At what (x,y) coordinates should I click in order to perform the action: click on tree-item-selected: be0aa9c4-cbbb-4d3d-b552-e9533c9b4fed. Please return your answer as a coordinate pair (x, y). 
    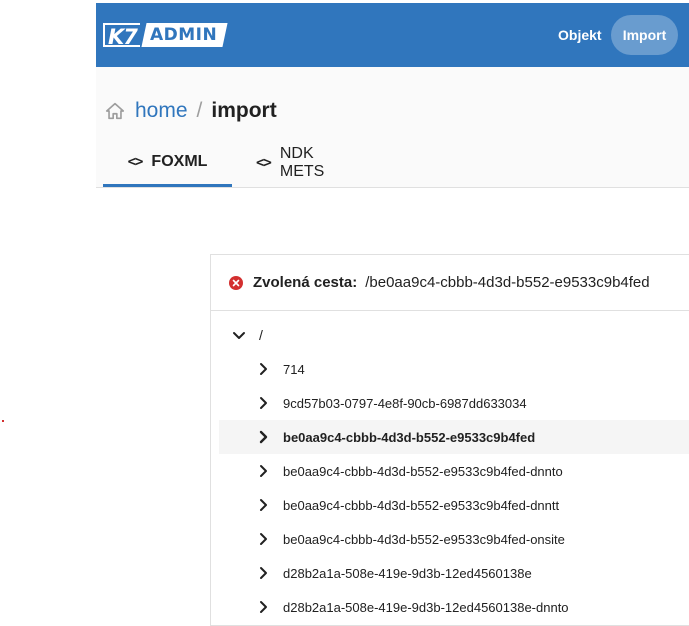
    Looking at the image, I should click on (454, 437).